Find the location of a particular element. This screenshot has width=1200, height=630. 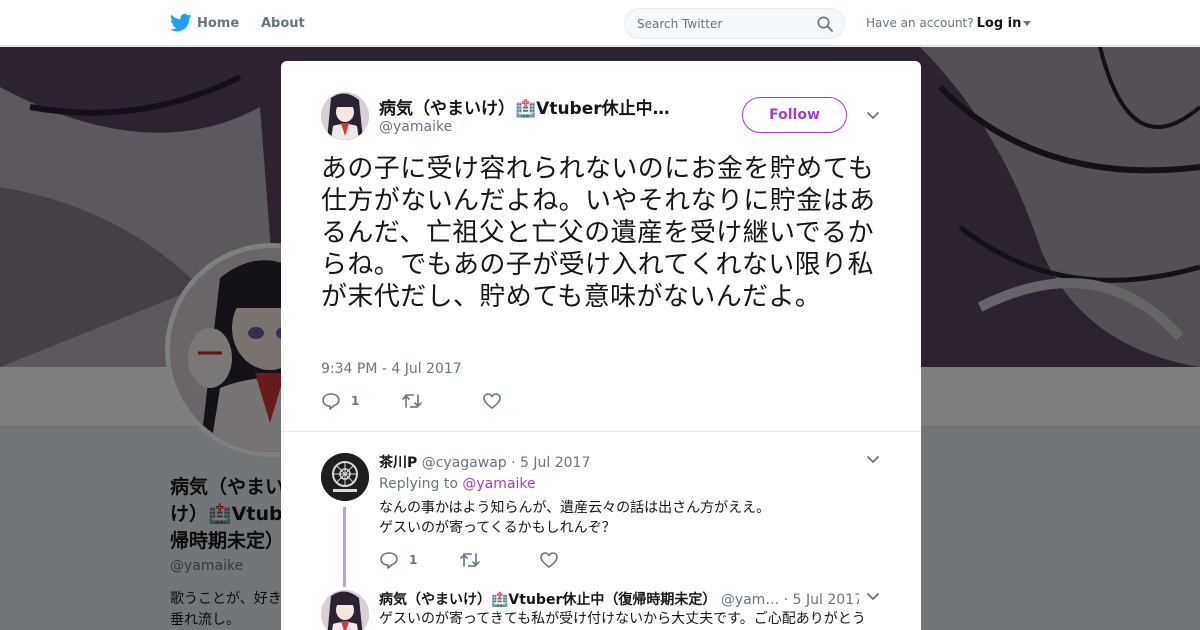

avatar-logo is located at coordinates (345, 477).